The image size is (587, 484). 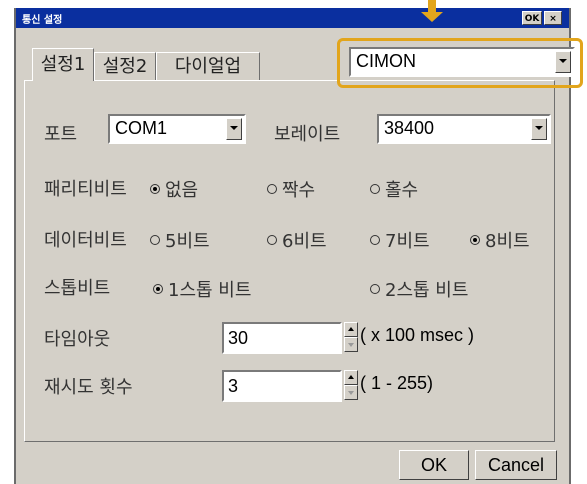 I want to click on parity-even-label: 짝수, so click(x=299, y=190).